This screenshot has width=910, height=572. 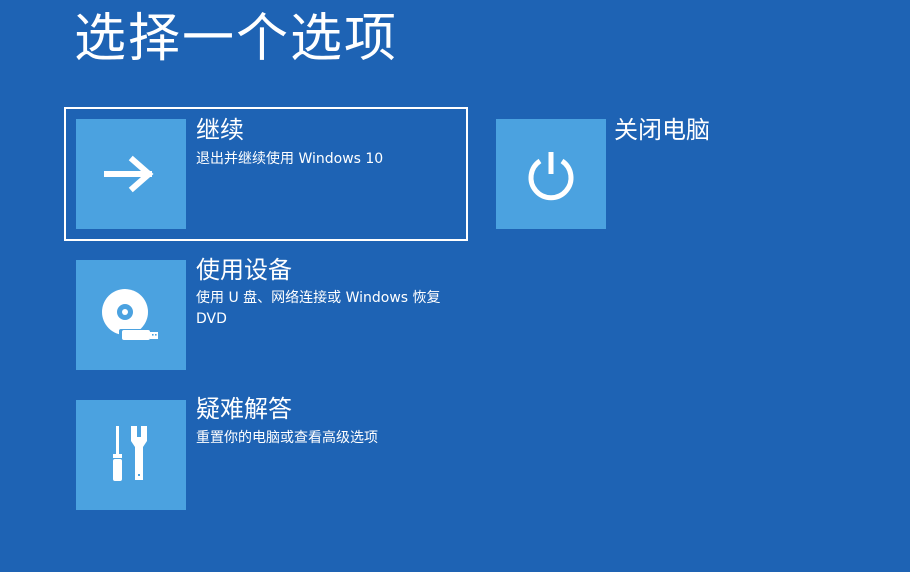 What do you see at coordinates (266, 453) in the screenshot?
I see `option-troubleshoot: 疑难解答 重置你的电脑或查看高级选项` at bounding box center [266, 453].